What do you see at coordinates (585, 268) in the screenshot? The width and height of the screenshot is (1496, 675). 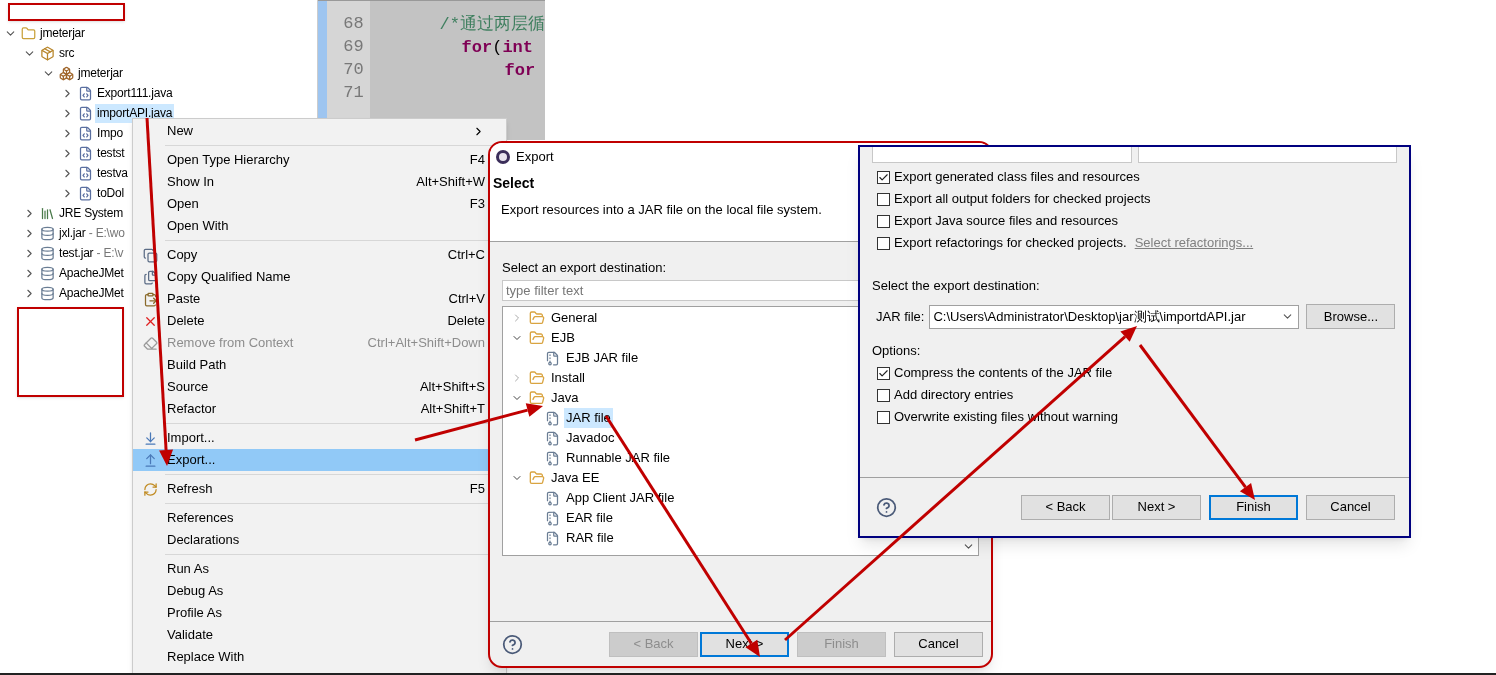 I see `field-label: Select an export destination:` at bounding box center [585, 268].